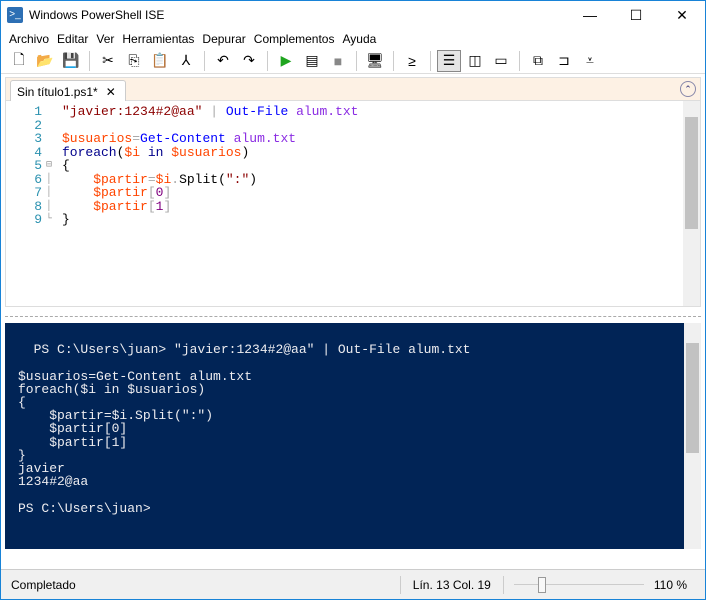  I want to click on show-script-top-icon: ☰, so click(449, 60).